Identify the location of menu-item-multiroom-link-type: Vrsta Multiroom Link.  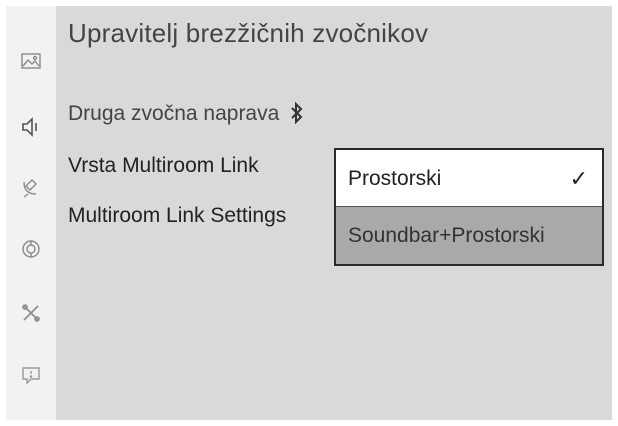
(163, 166).